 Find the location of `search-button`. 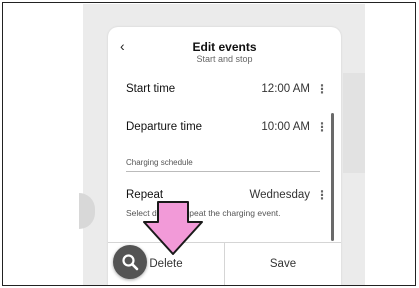

search-button is located at coordinates (130, 262).